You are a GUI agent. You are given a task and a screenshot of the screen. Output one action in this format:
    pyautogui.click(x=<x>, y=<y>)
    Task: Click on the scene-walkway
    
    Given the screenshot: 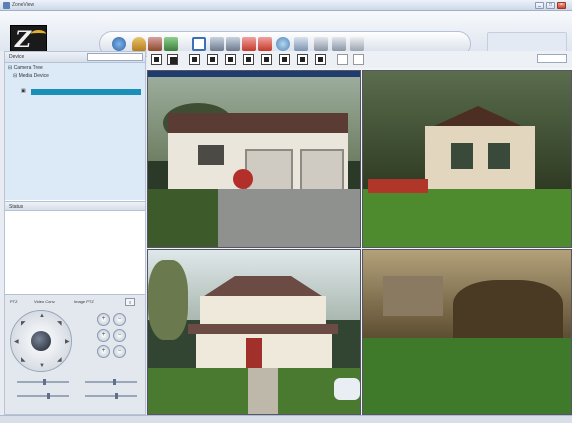 What is the action you would take?
    pyautogui.click(x=263, y=391)
    